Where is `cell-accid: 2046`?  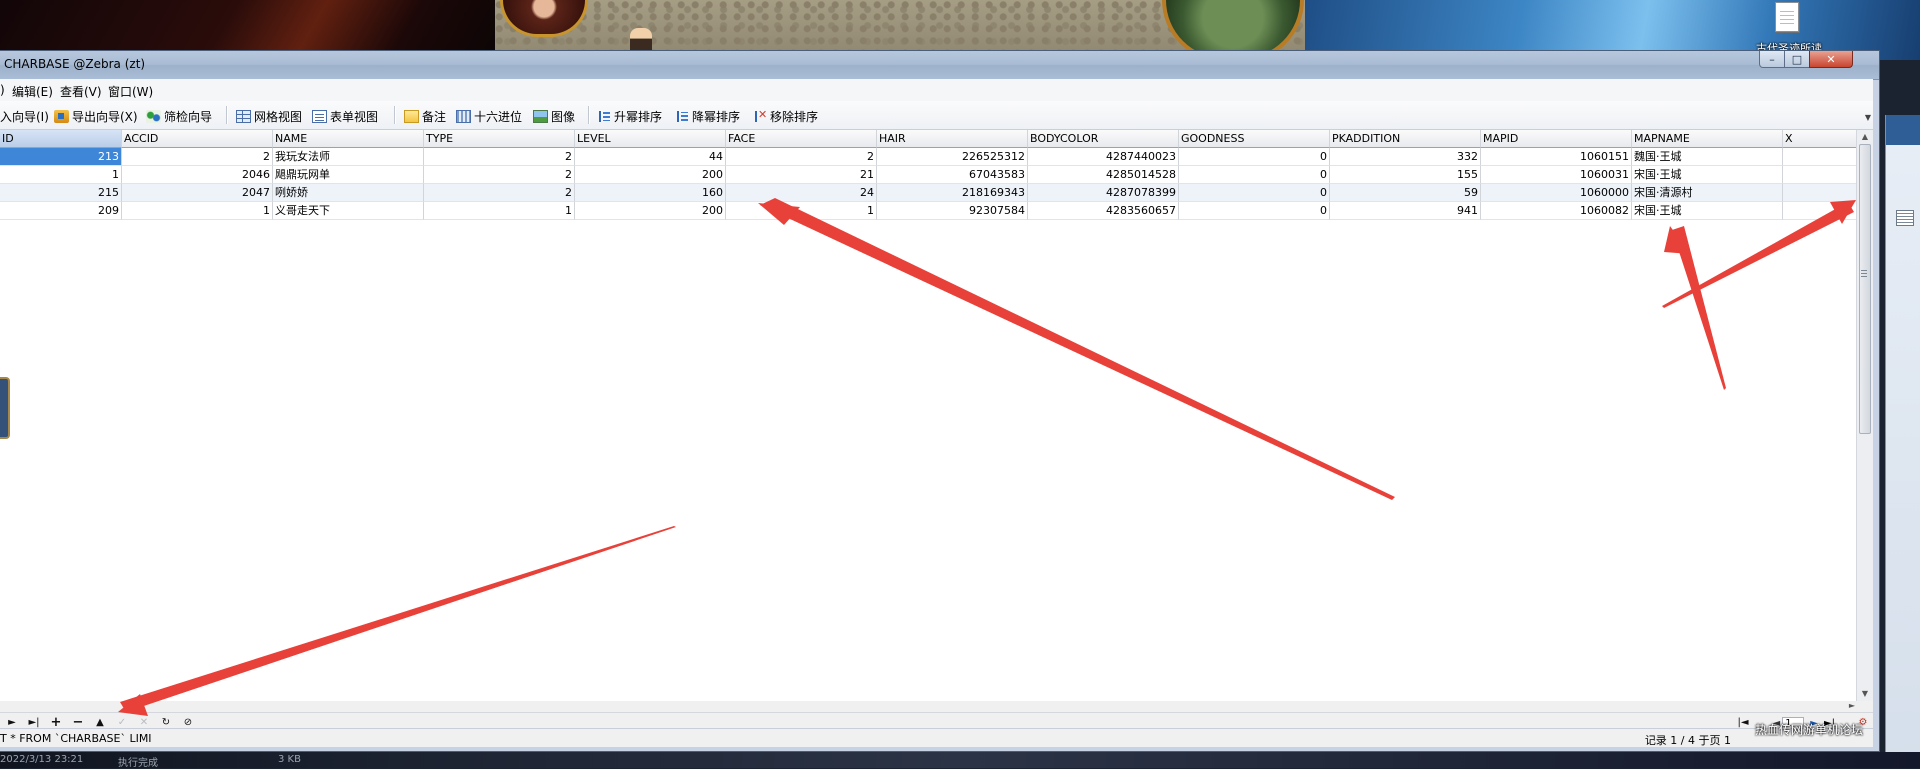 cell-accid: 2046 is located at coordinates (197, 175).